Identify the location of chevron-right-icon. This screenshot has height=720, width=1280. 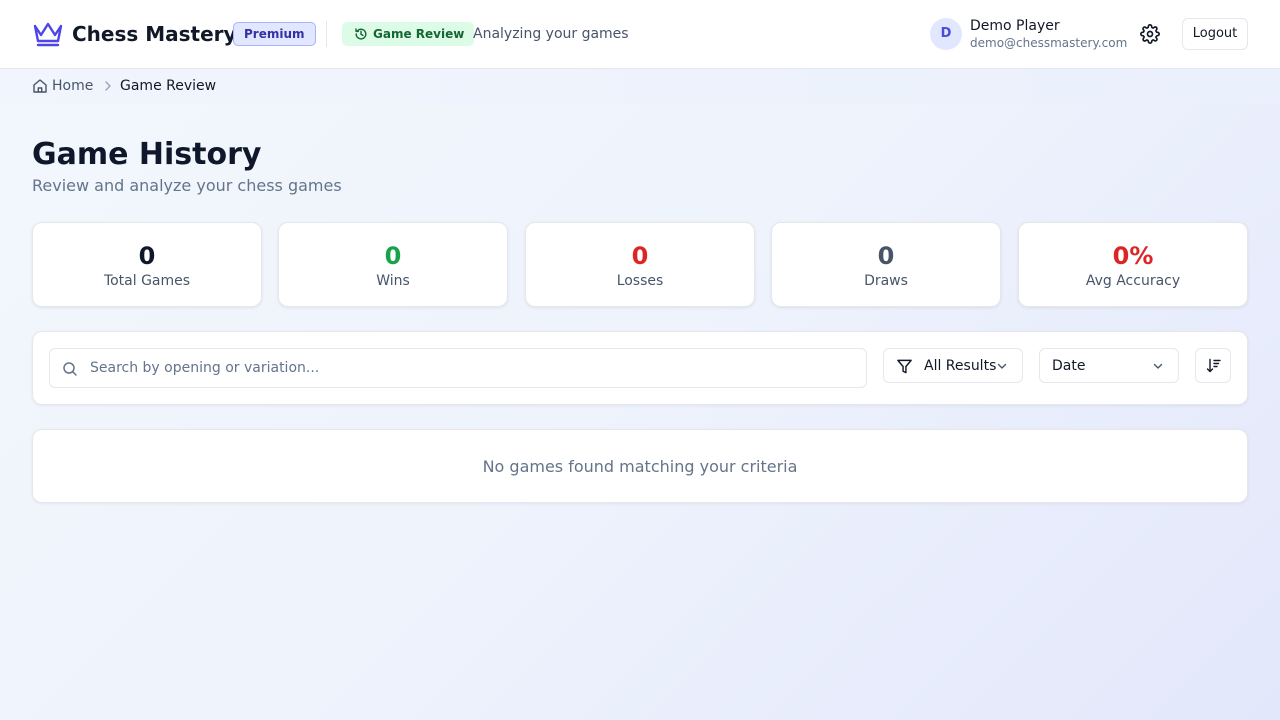
(108, 86).